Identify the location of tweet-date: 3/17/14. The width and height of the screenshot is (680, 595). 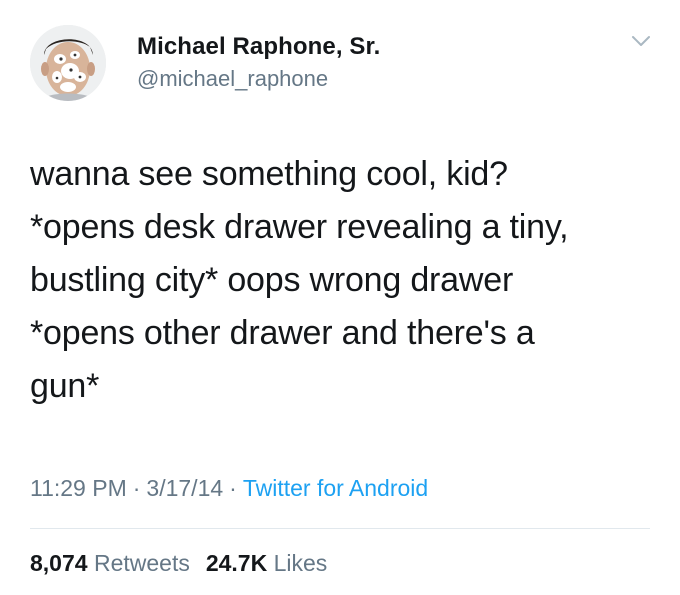
(184, 488).